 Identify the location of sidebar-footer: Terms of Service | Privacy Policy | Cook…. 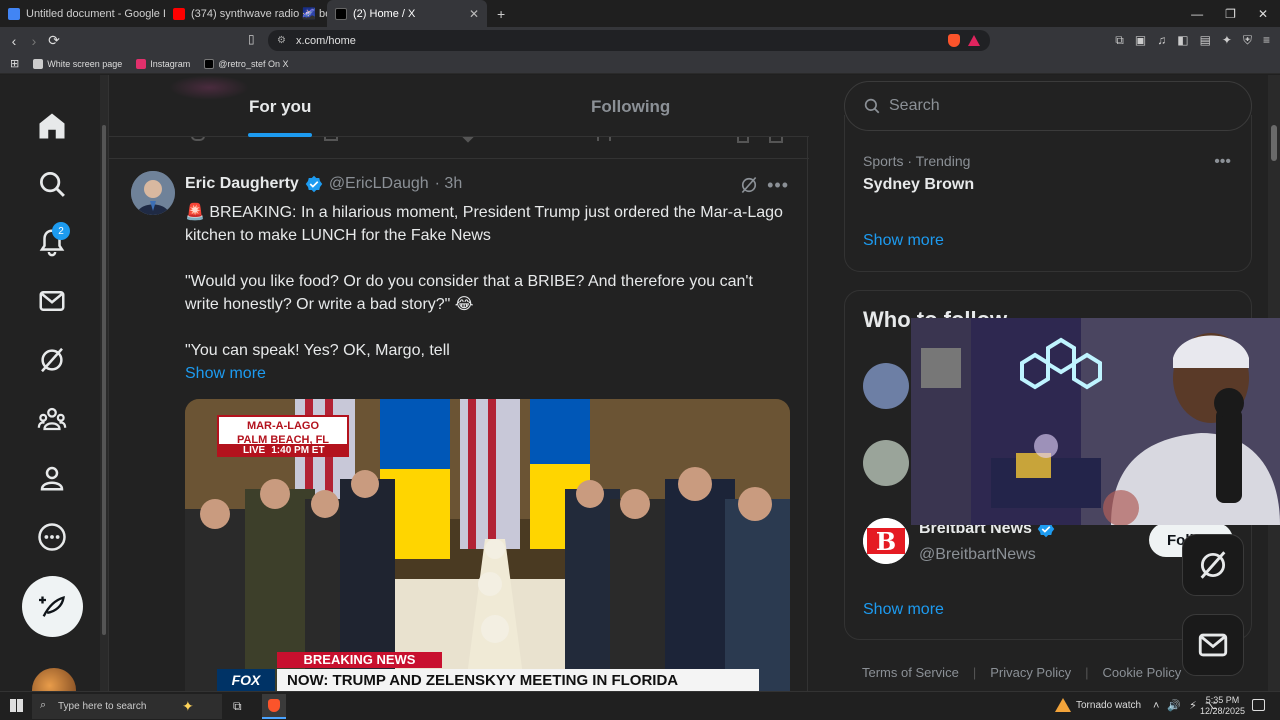
(1021, 672).